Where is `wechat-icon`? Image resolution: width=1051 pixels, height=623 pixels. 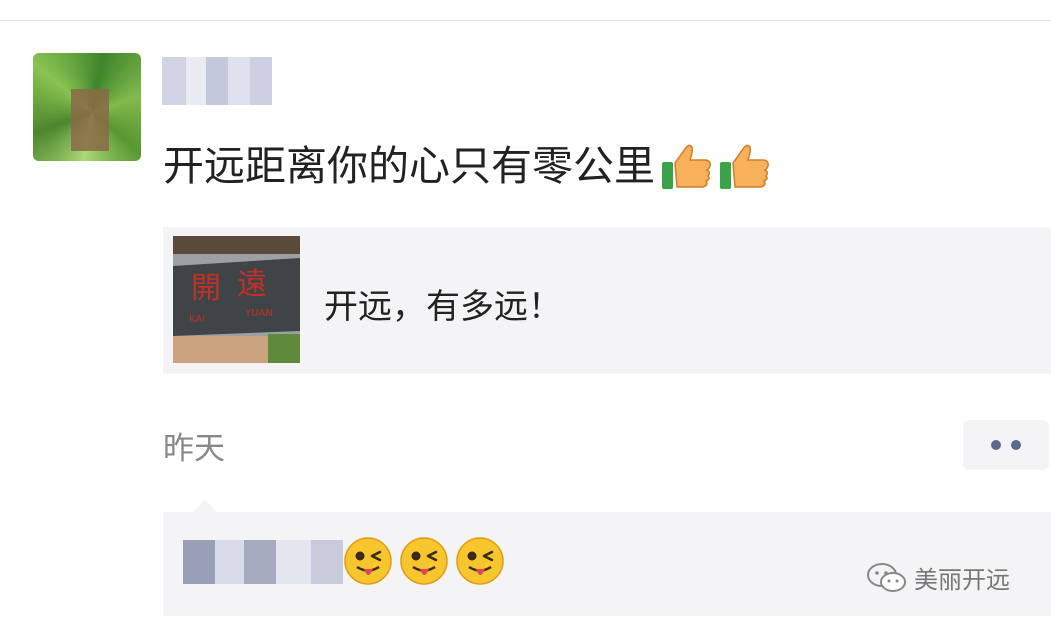 wechat-icon is located at coordinates (886, 577).